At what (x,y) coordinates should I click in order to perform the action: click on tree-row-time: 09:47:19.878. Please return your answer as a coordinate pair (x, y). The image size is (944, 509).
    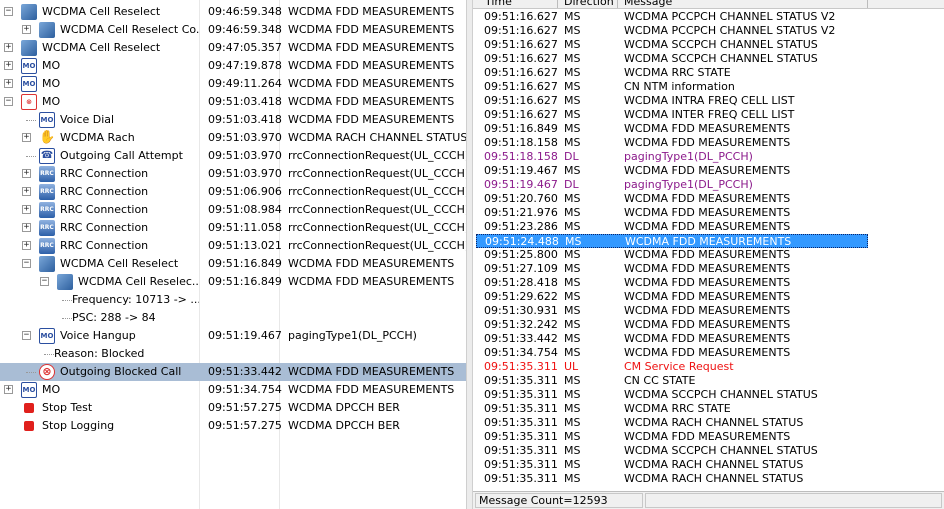
    Looking at the image, I should click on (245, 65).